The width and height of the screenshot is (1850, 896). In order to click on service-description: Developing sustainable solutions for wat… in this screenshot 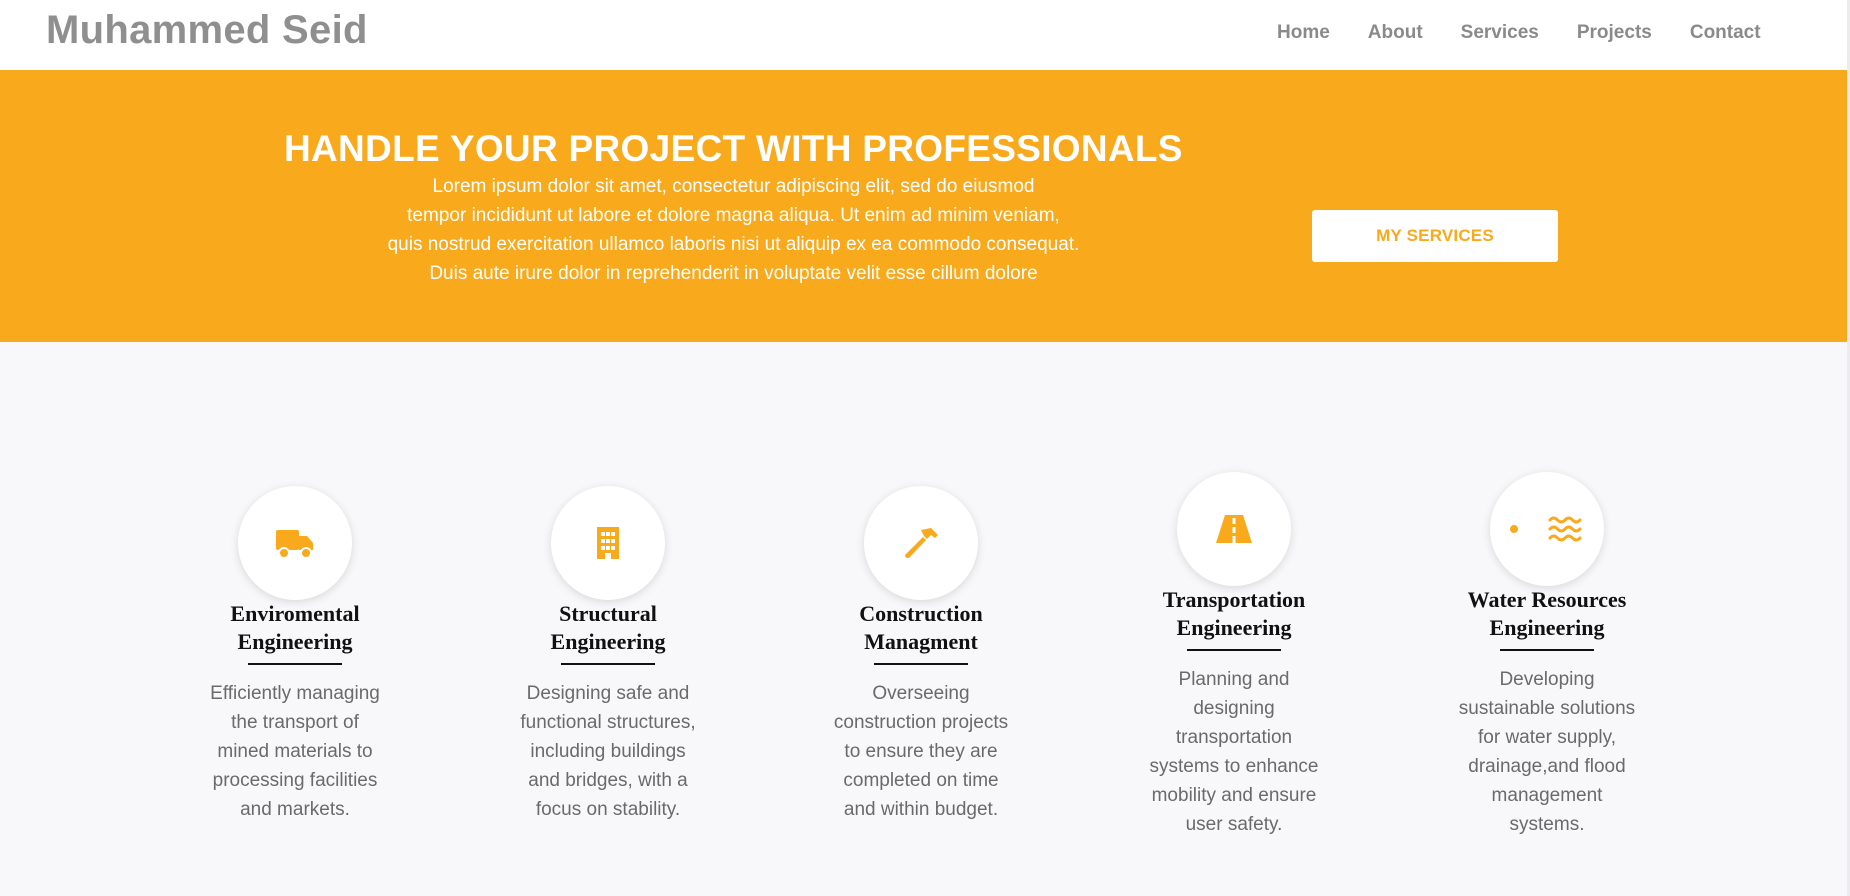, I will do `click(1547, 752)`.